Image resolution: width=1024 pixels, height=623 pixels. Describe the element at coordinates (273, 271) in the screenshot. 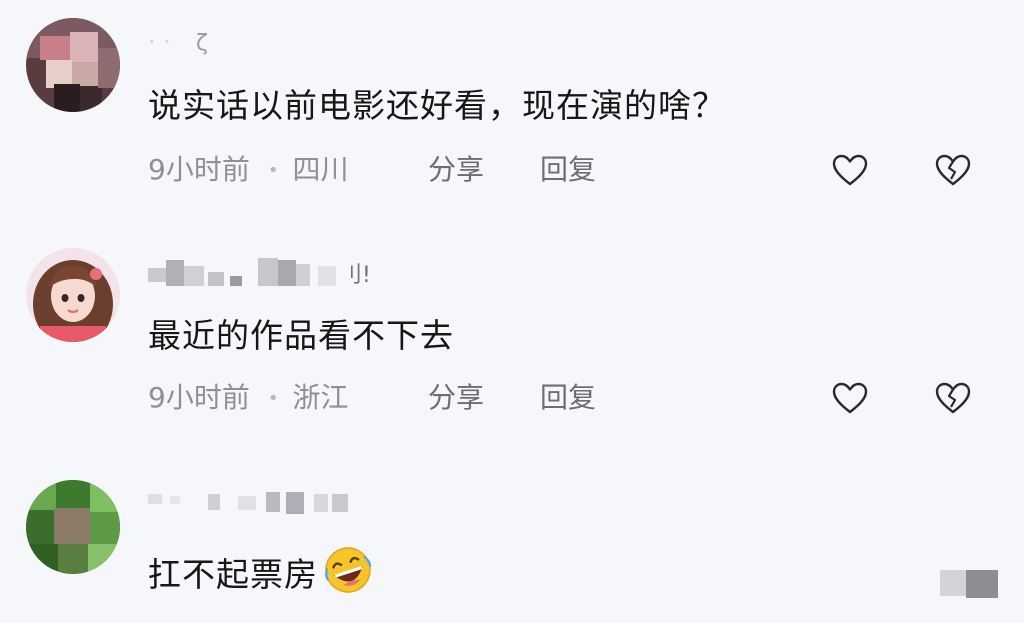

I see `username-pixelated: 刂!` at that location.